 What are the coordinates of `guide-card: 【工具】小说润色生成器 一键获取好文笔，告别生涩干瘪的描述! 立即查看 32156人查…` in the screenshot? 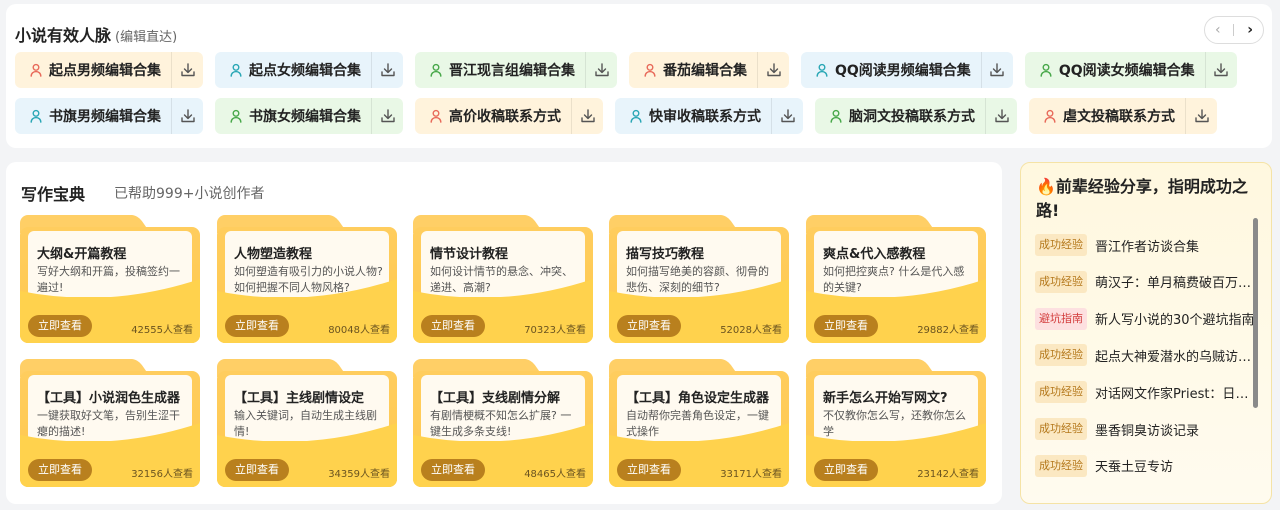 It's located at (110, 423).